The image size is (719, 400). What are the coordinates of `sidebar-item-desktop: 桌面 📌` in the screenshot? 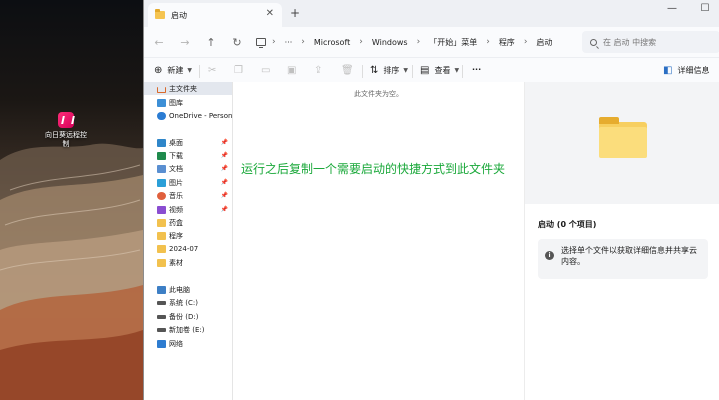 It's located at (188, 142).